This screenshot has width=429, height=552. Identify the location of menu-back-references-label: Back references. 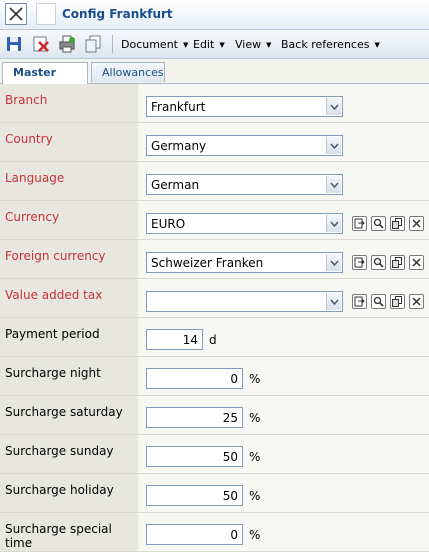
(325, 44).